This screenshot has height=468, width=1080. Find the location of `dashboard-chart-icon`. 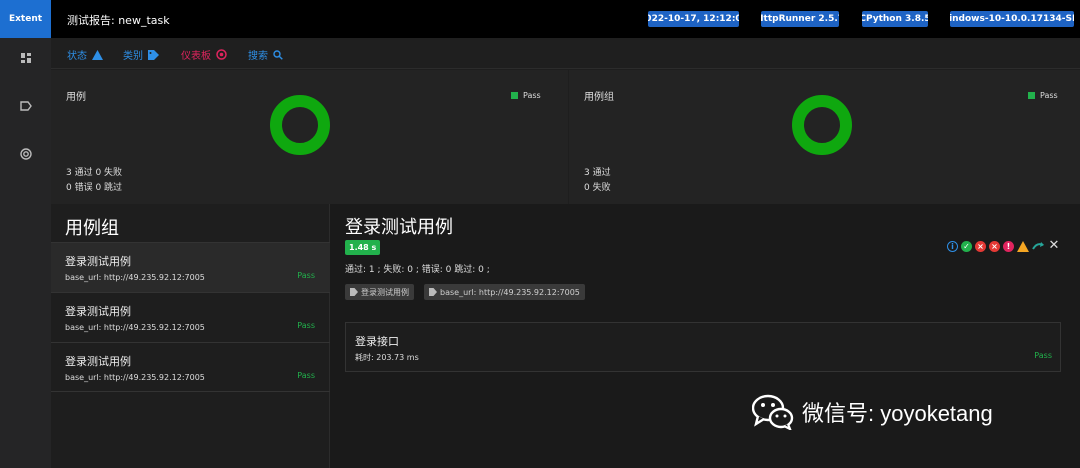

dashboard-chart-icon is located at coordinates (221, 54).